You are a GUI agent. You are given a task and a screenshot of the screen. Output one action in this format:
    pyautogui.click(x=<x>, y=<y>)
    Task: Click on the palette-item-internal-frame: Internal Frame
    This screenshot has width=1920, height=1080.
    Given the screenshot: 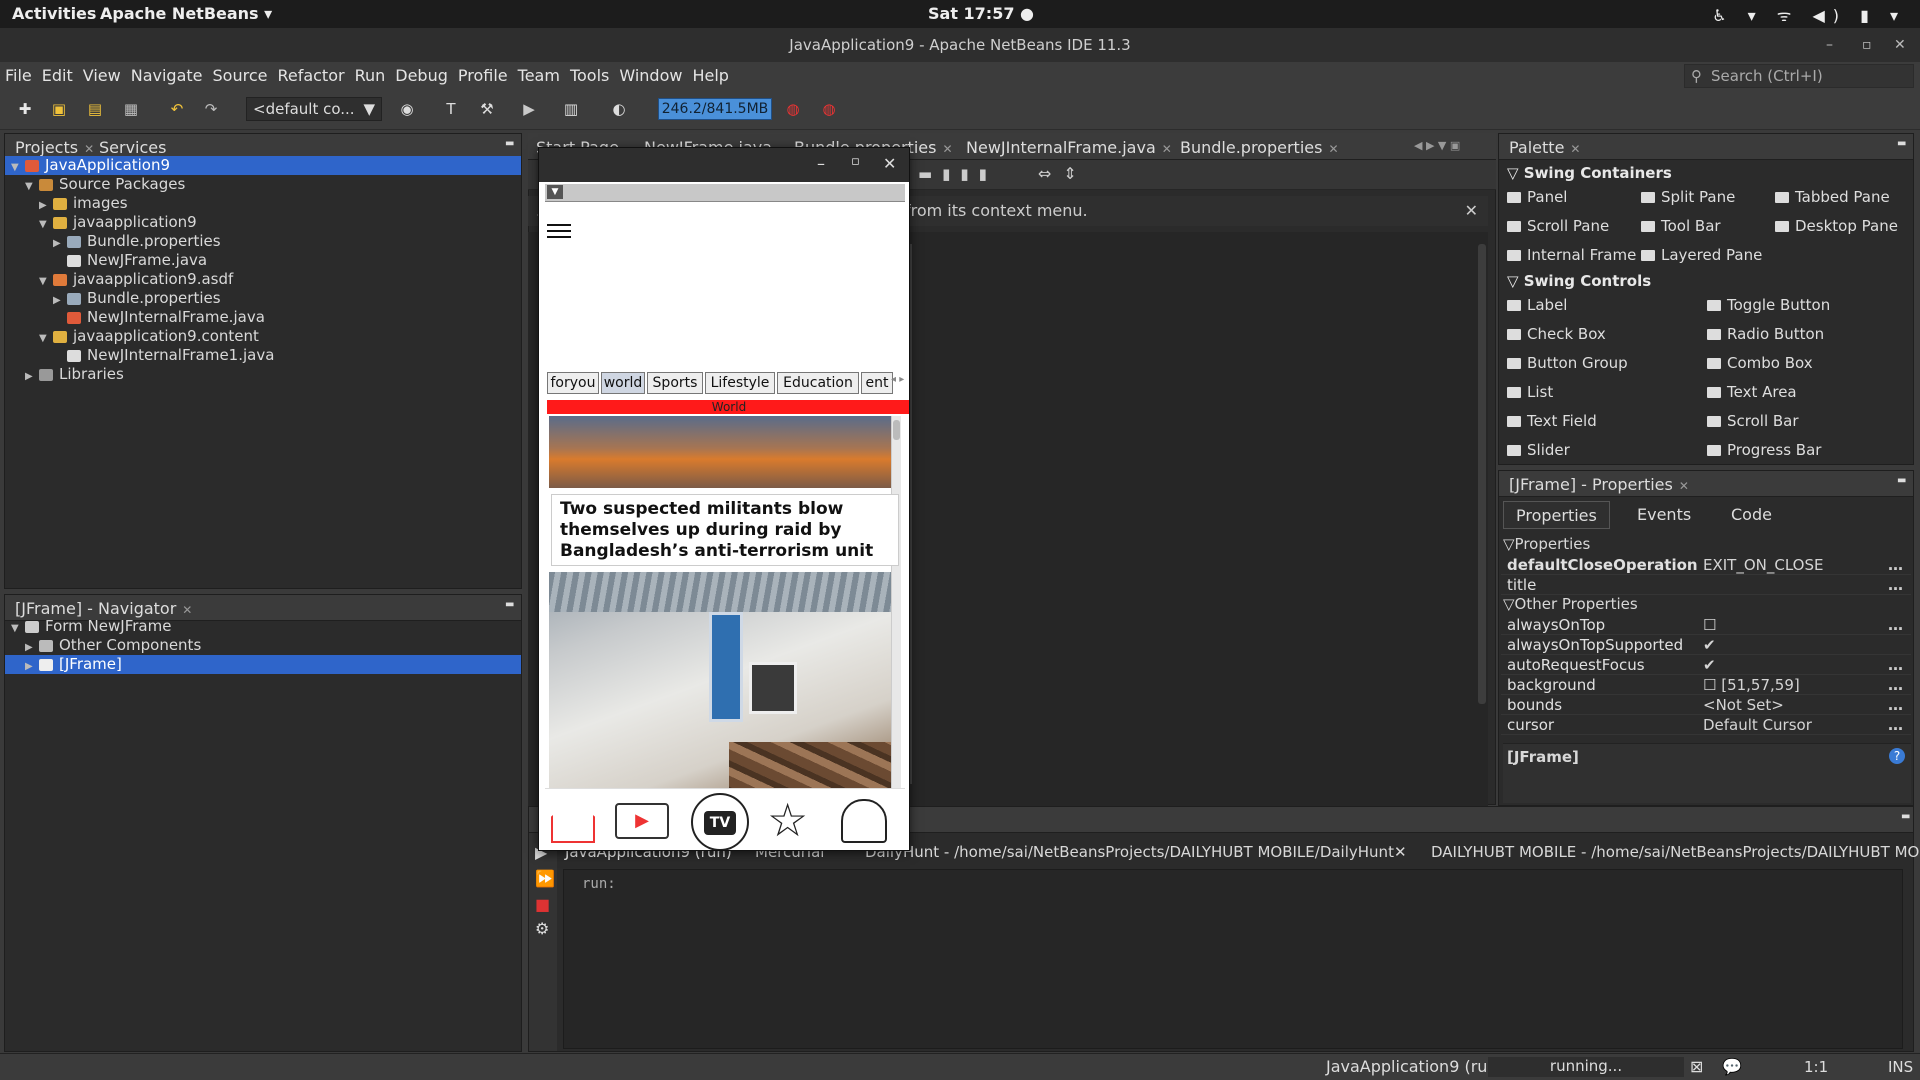 What is the action you would take?
    pyautogui.click(x=1571, y=255)
    